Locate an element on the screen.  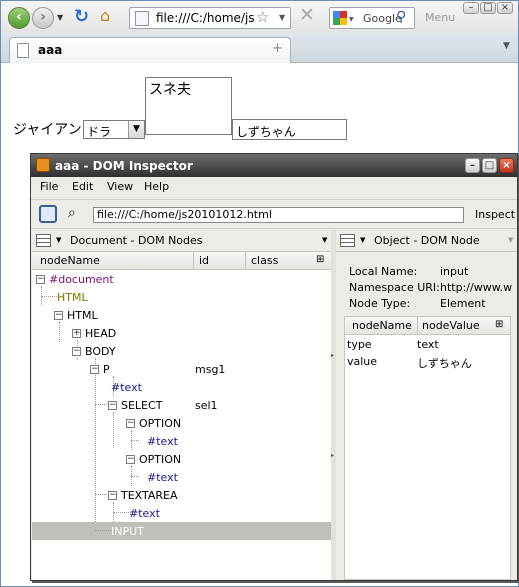
new-tab-button: + is located at coordinates (277, 48).